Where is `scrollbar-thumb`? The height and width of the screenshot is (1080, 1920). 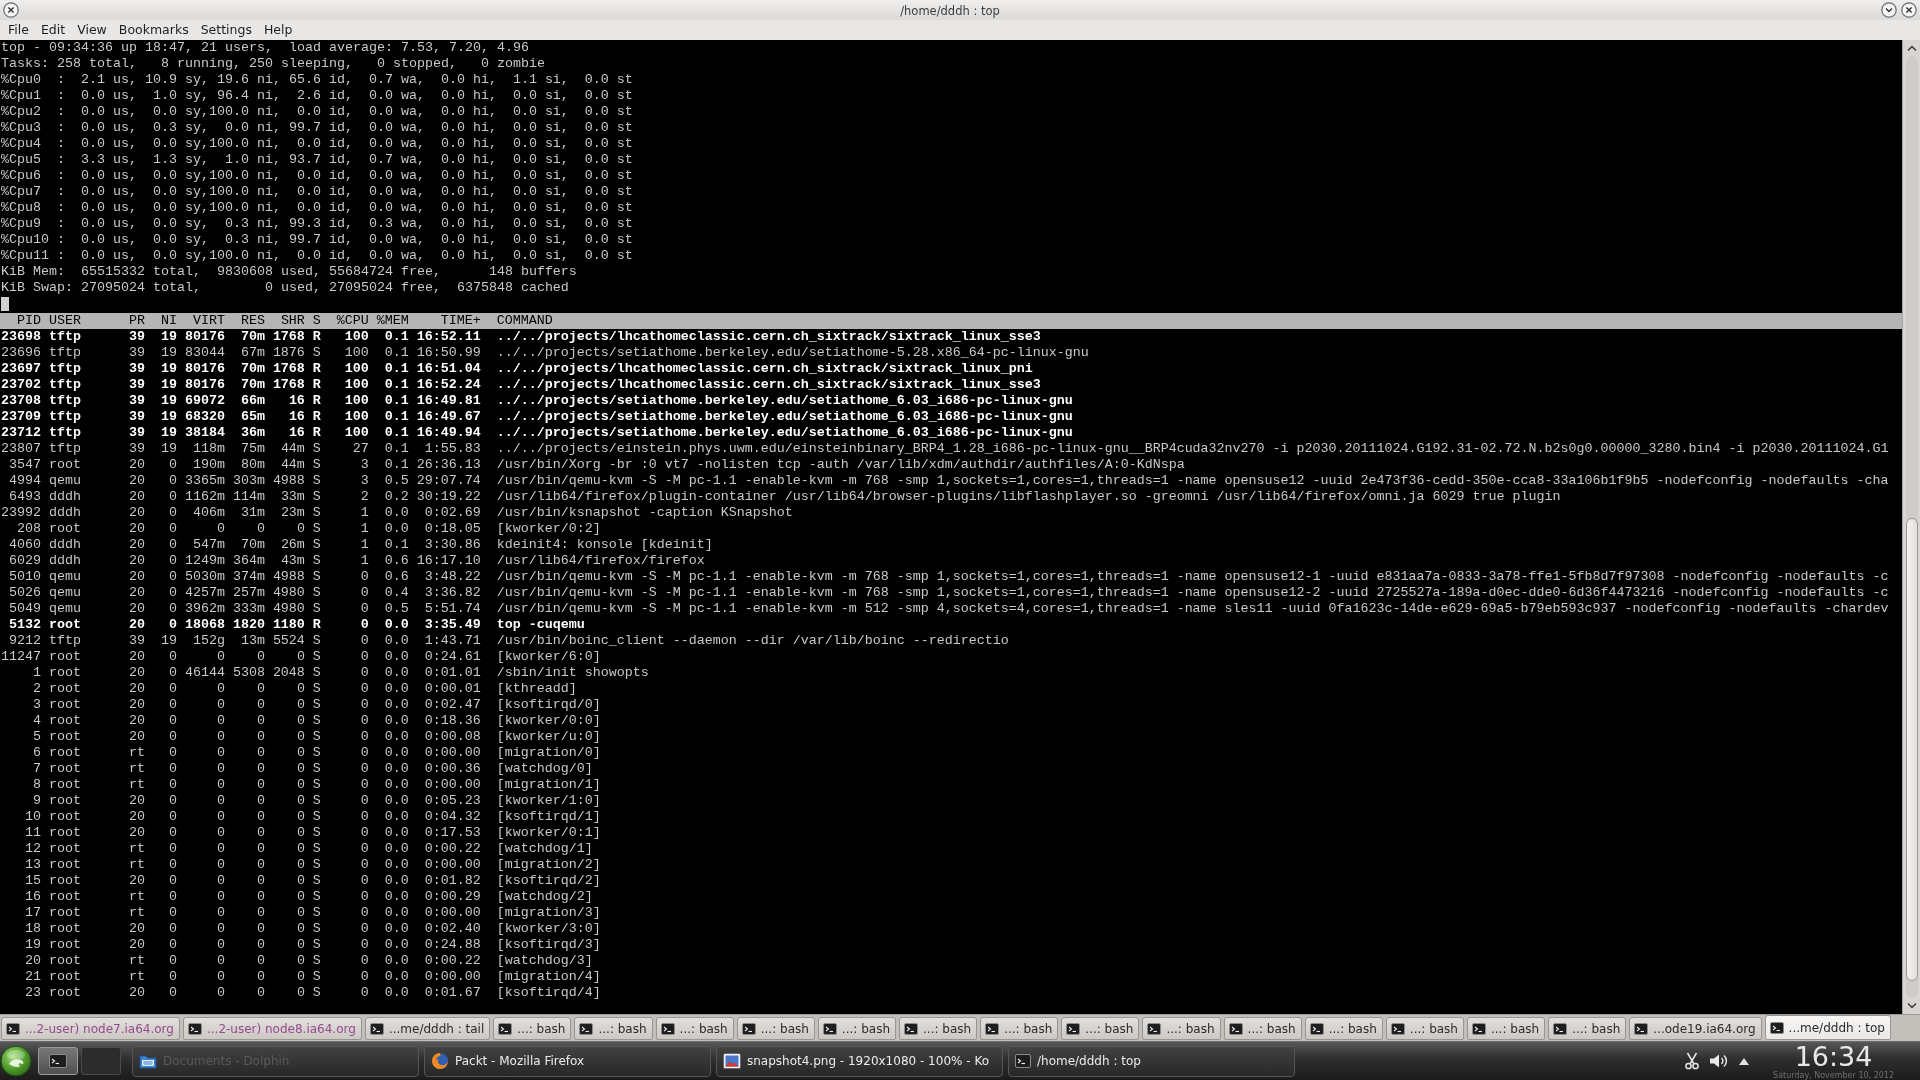
scrollbar-thumb is located at coordinates (1911, 749).